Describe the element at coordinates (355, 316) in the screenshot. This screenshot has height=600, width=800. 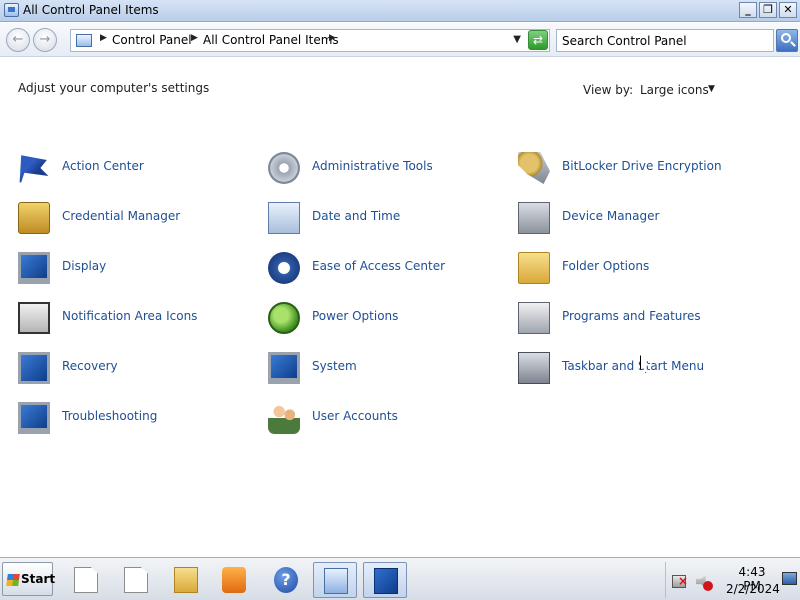
I see `item-label: Power Options` at that location.